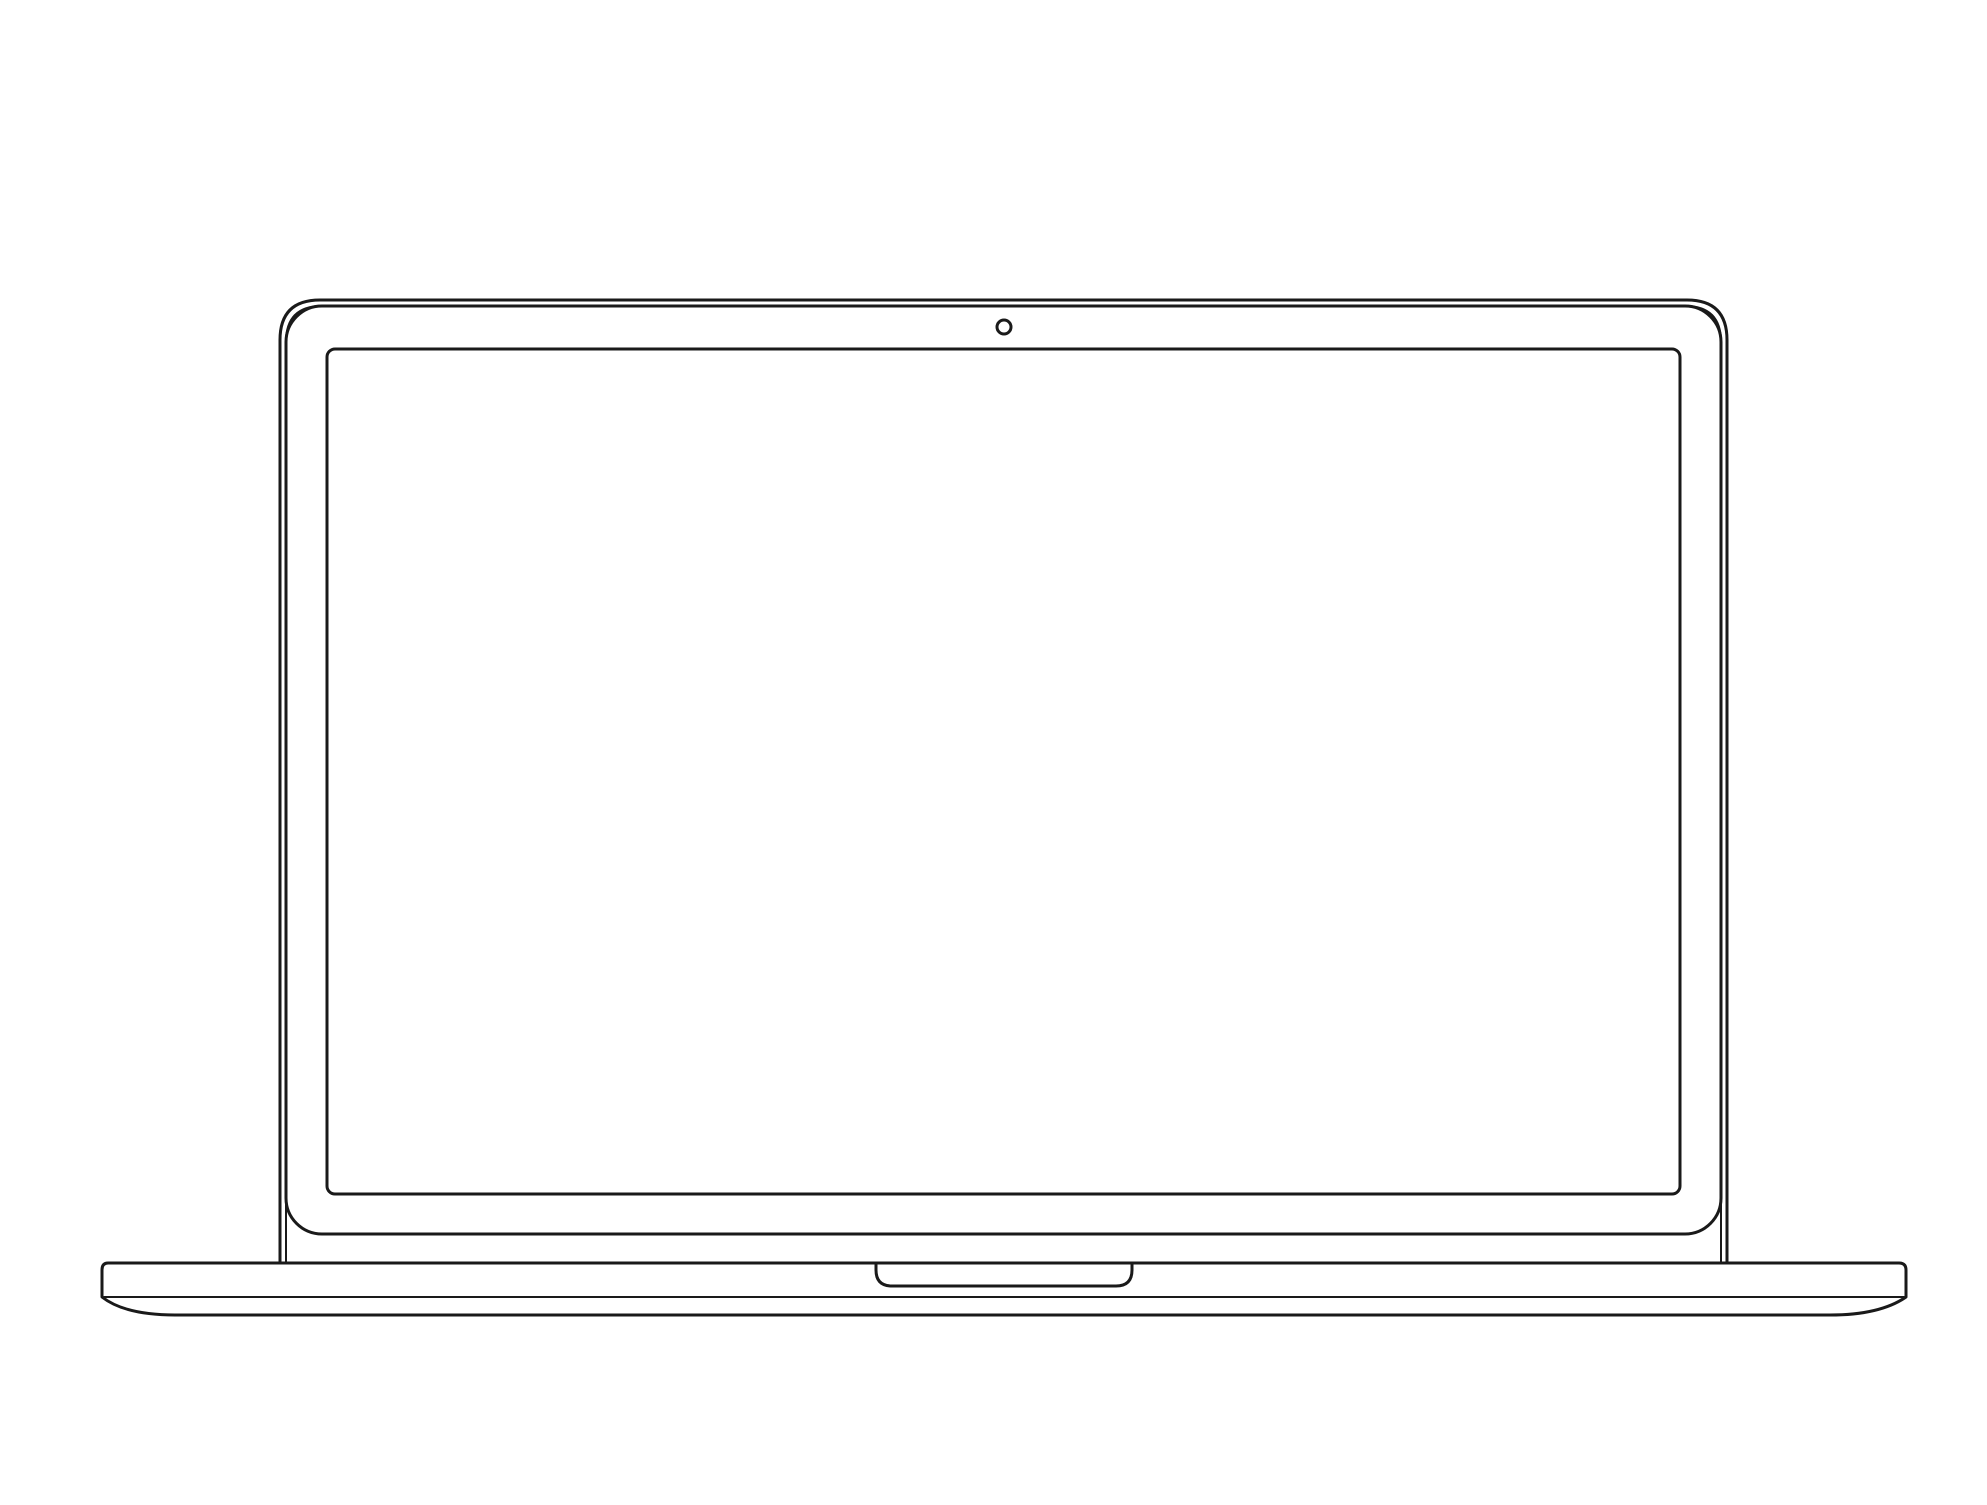 This screenshot has width=1987, height=1505. I want to click on webcam-icon, so click(1004, 327).